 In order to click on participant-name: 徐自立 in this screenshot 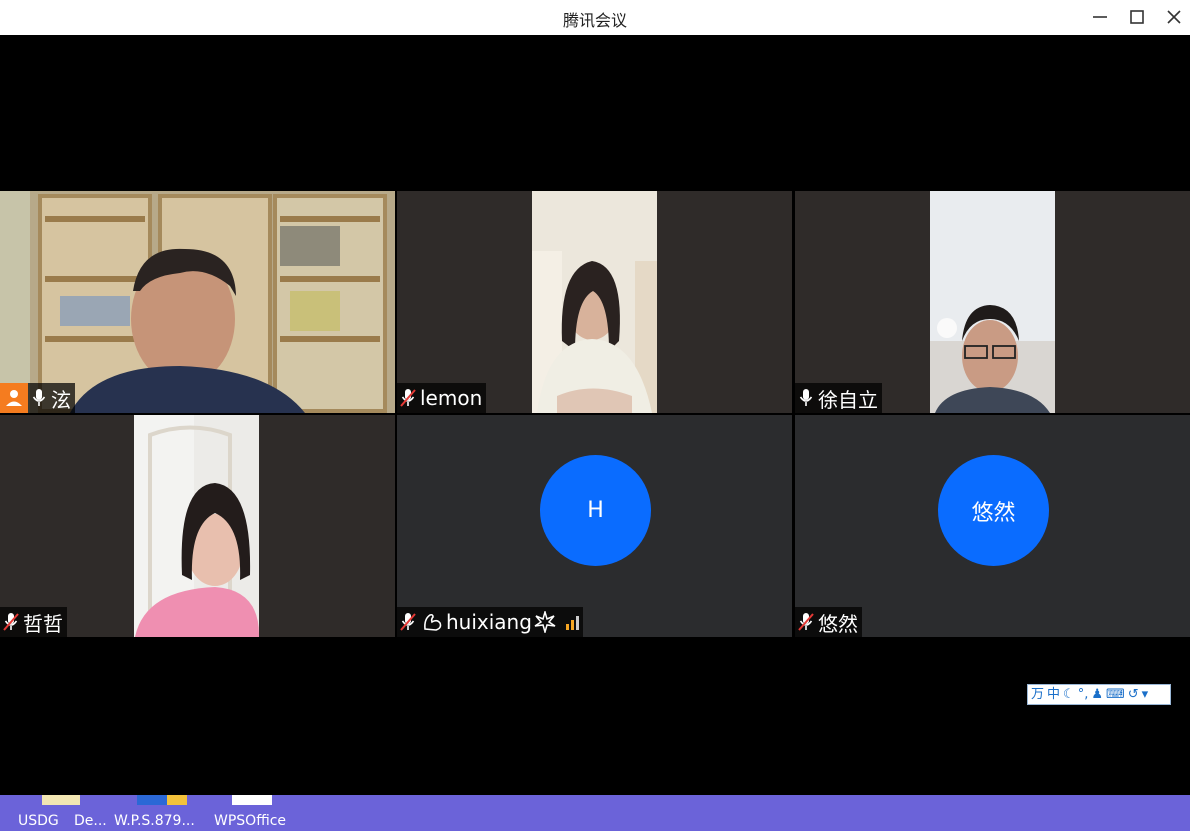, I will do `click(848, 399)`.